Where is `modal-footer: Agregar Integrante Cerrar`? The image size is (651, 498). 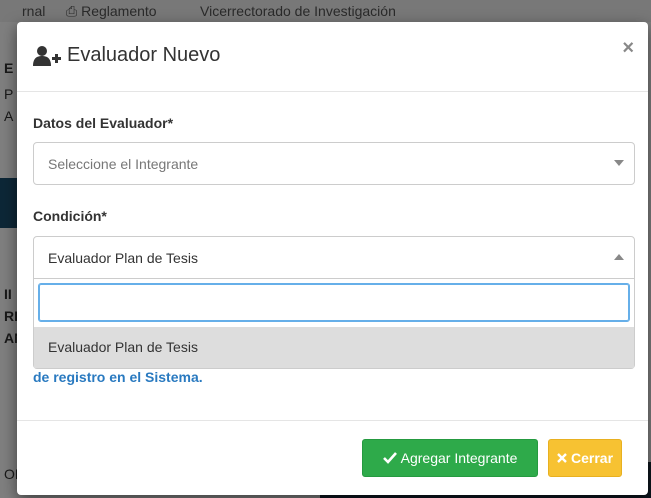 modal-footer: Agregar Integrante Cerrar is located at coordinates (332, 457).